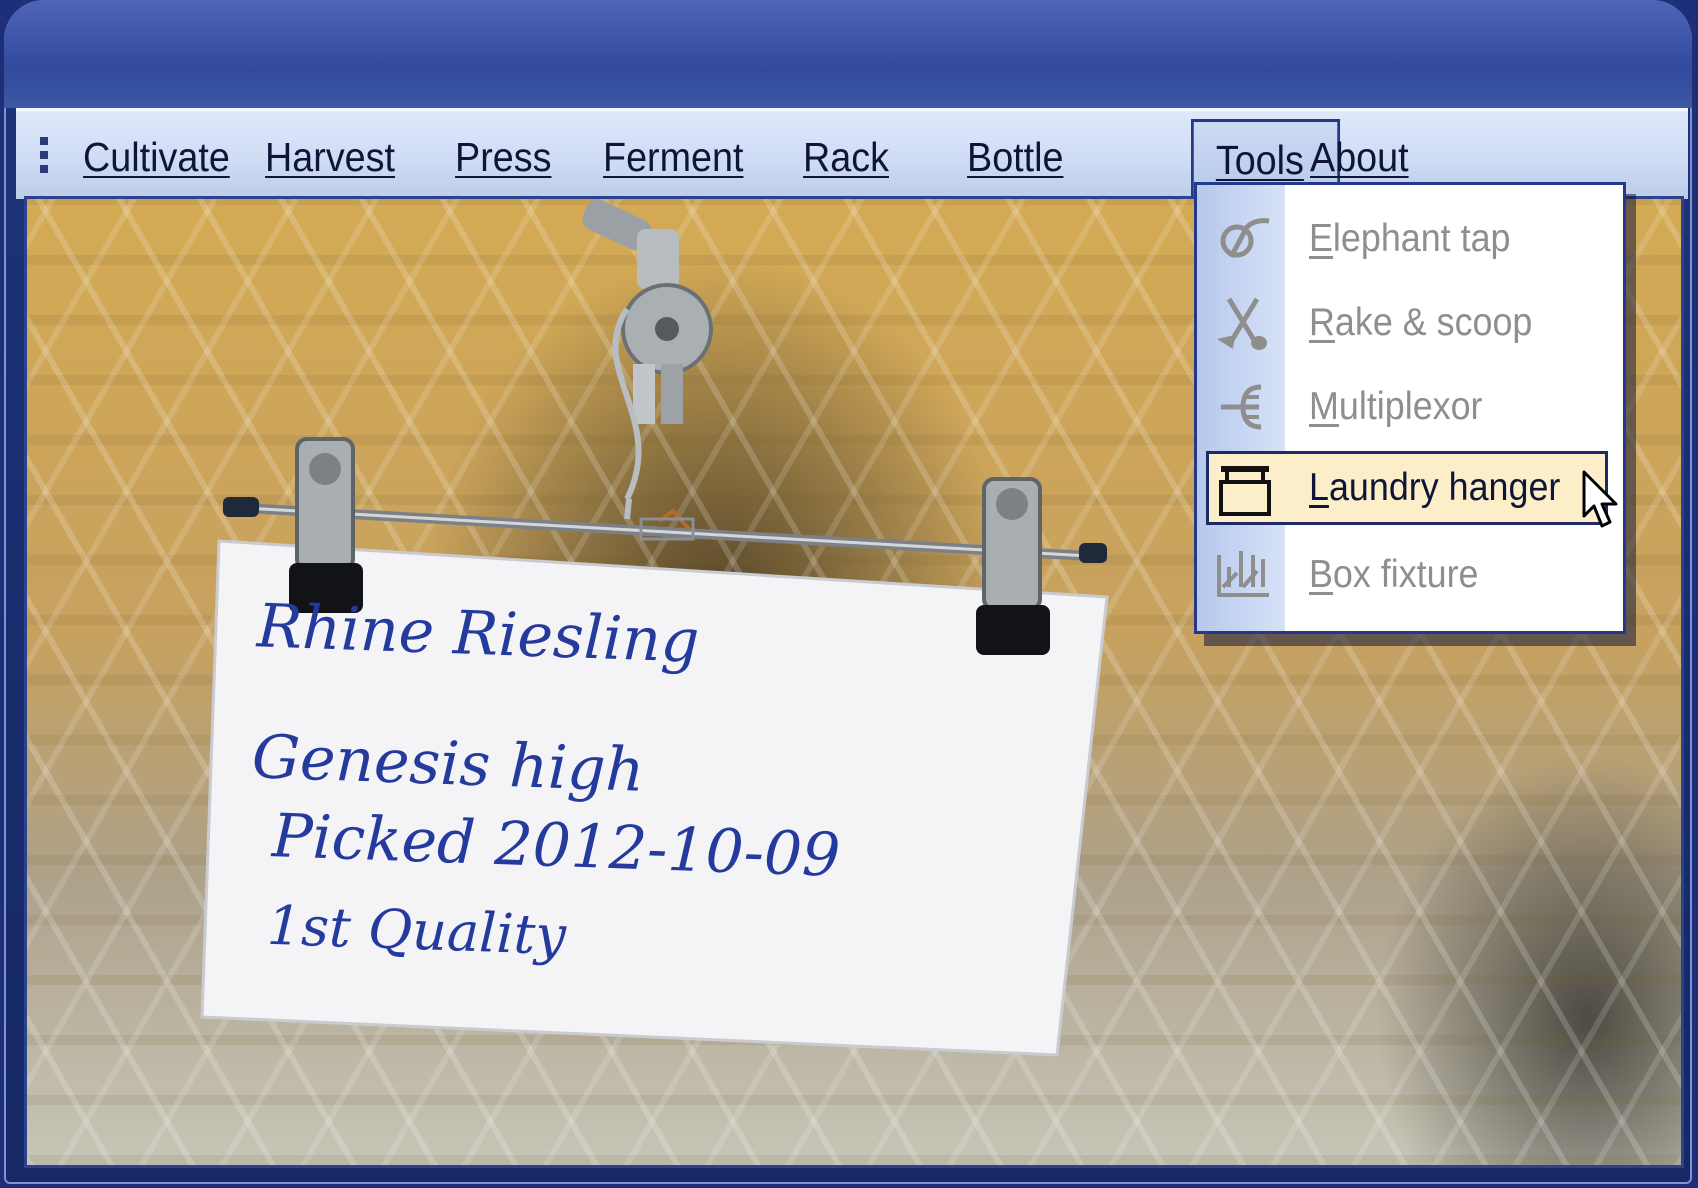 The height and width of the screenshot is (1188, 1698). I want to click on menu-item-laundry-hanger: Laundry hanger, so click(1407, 488).